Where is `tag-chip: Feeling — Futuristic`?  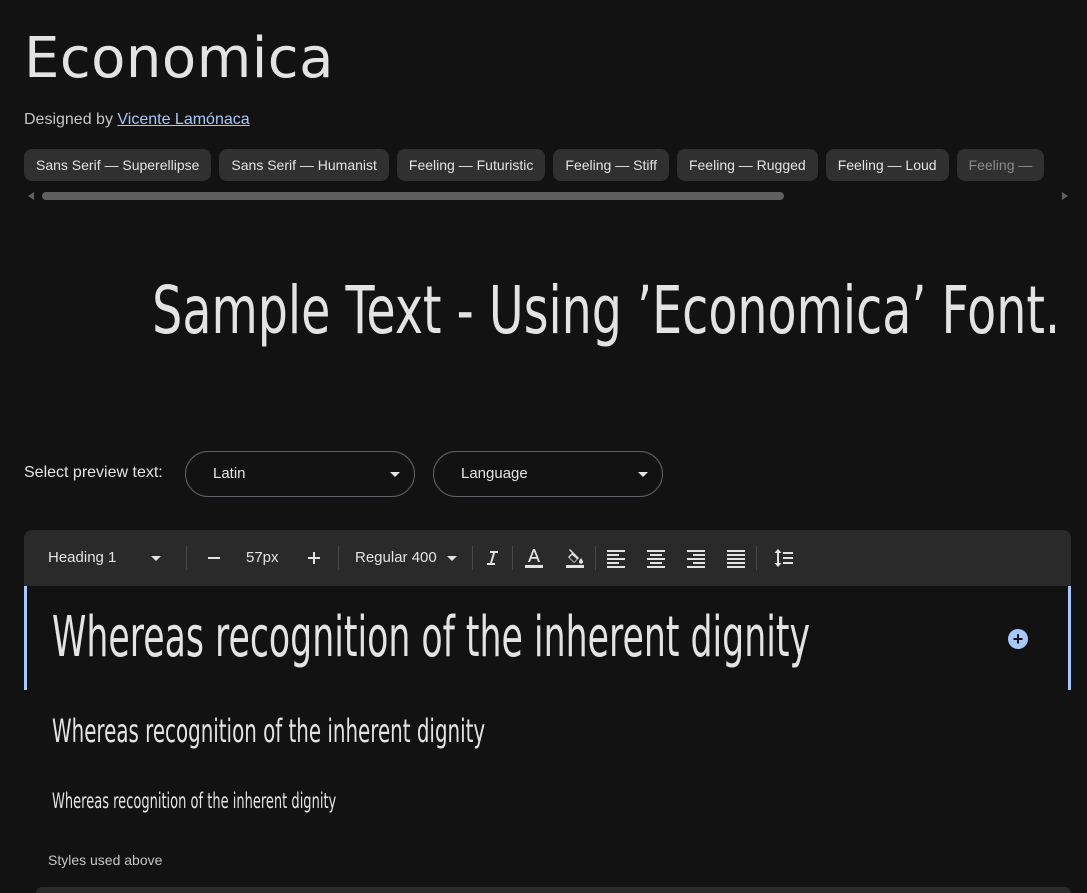
tag-chip: Feeling — Futuristic is located at coordinates (471, 165).